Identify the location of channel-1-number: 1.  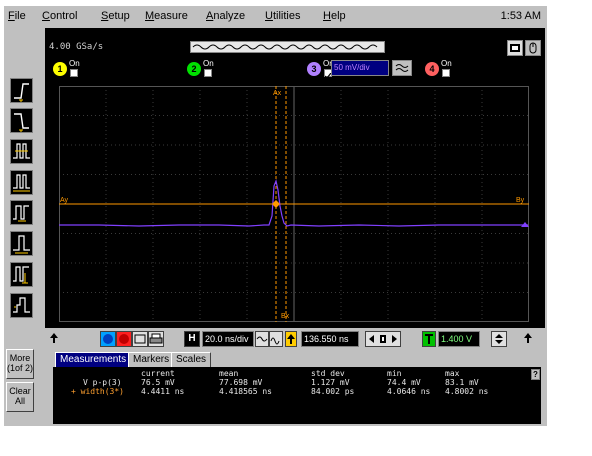
(60, 69).